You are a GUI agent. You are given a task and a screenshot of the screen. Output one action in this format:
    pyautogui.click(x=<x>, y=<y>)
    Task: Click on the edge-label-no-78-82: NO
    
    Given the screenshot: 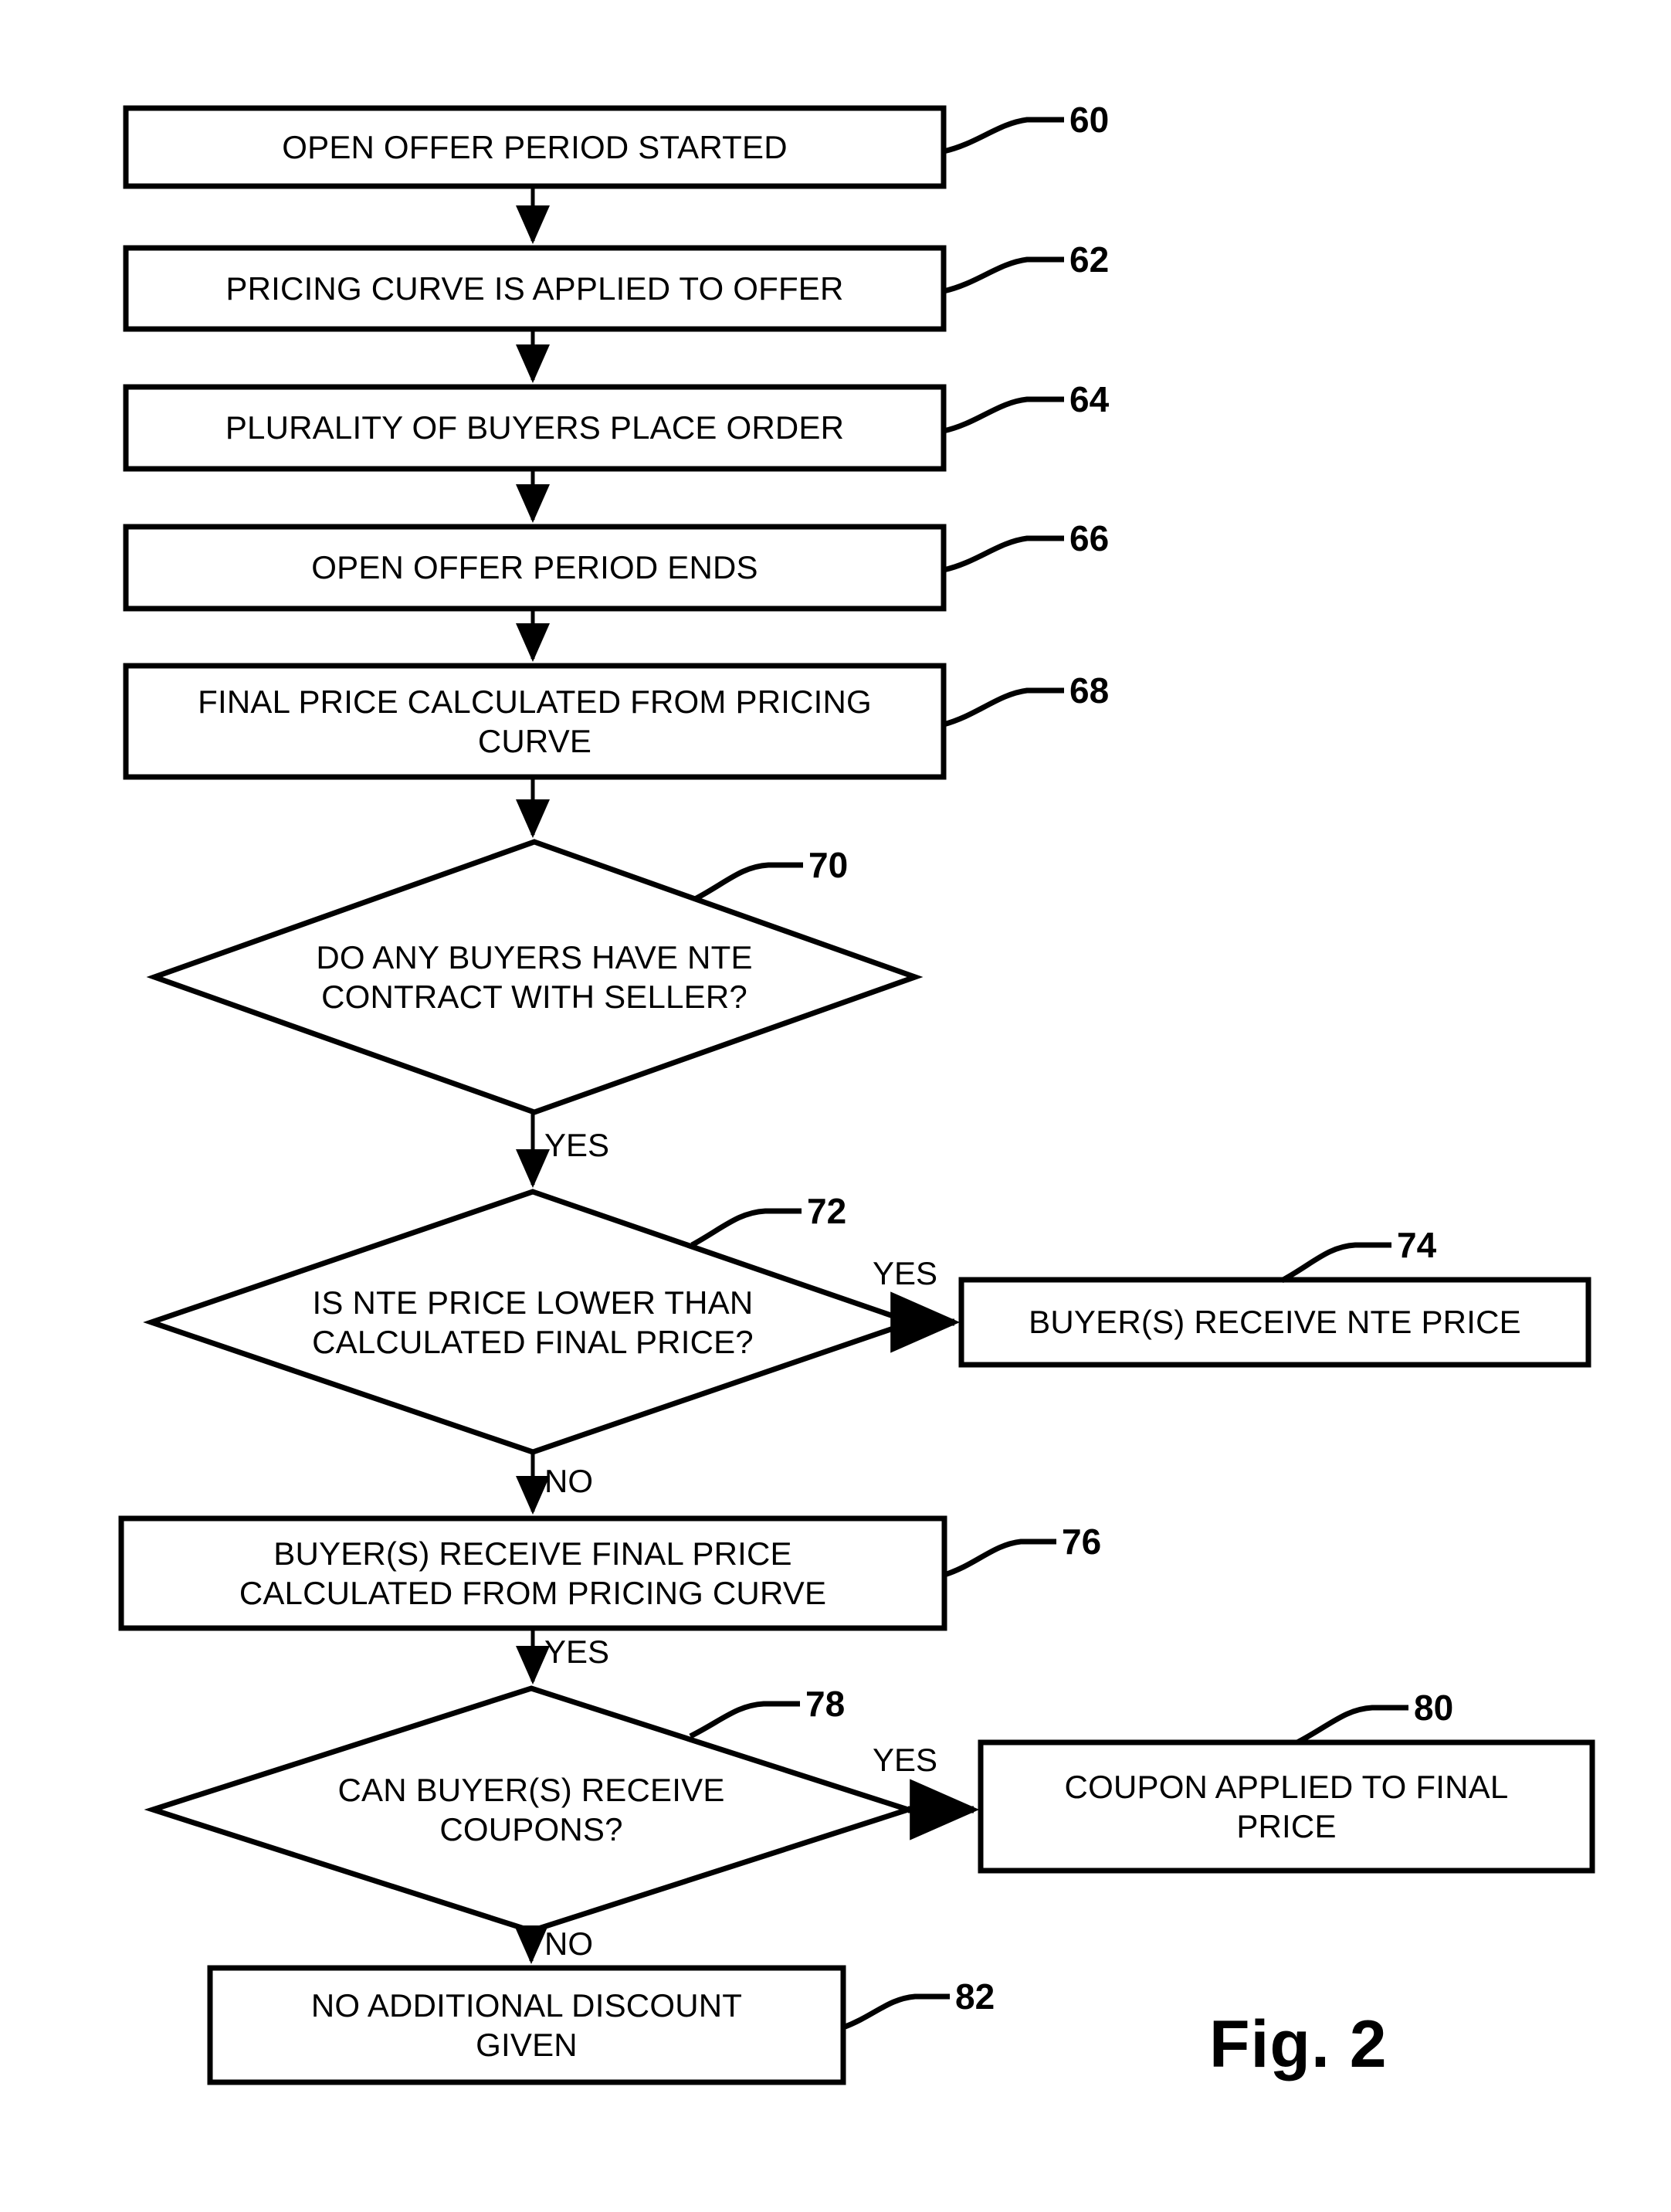 What is the action you would take?
    pyautogui.click(x=568, y=1944)
    